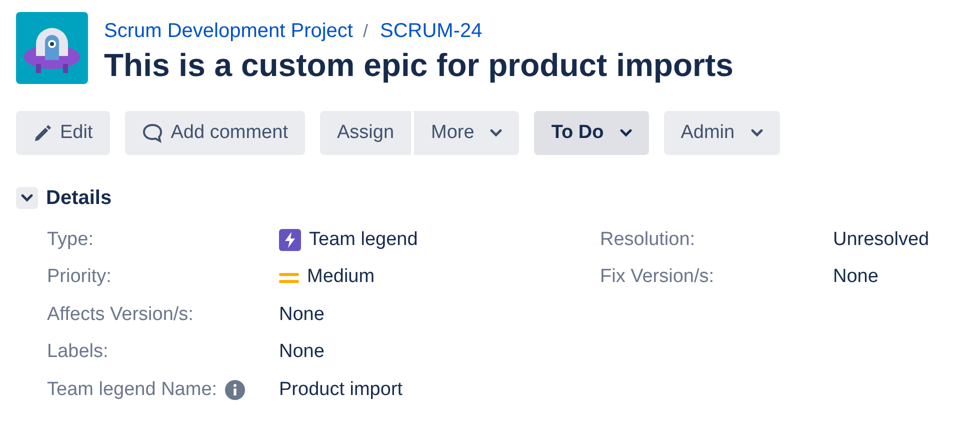 The width and height of the screenshot is (965, 438). I want to click on collapse-toggle, so click(27, 198).